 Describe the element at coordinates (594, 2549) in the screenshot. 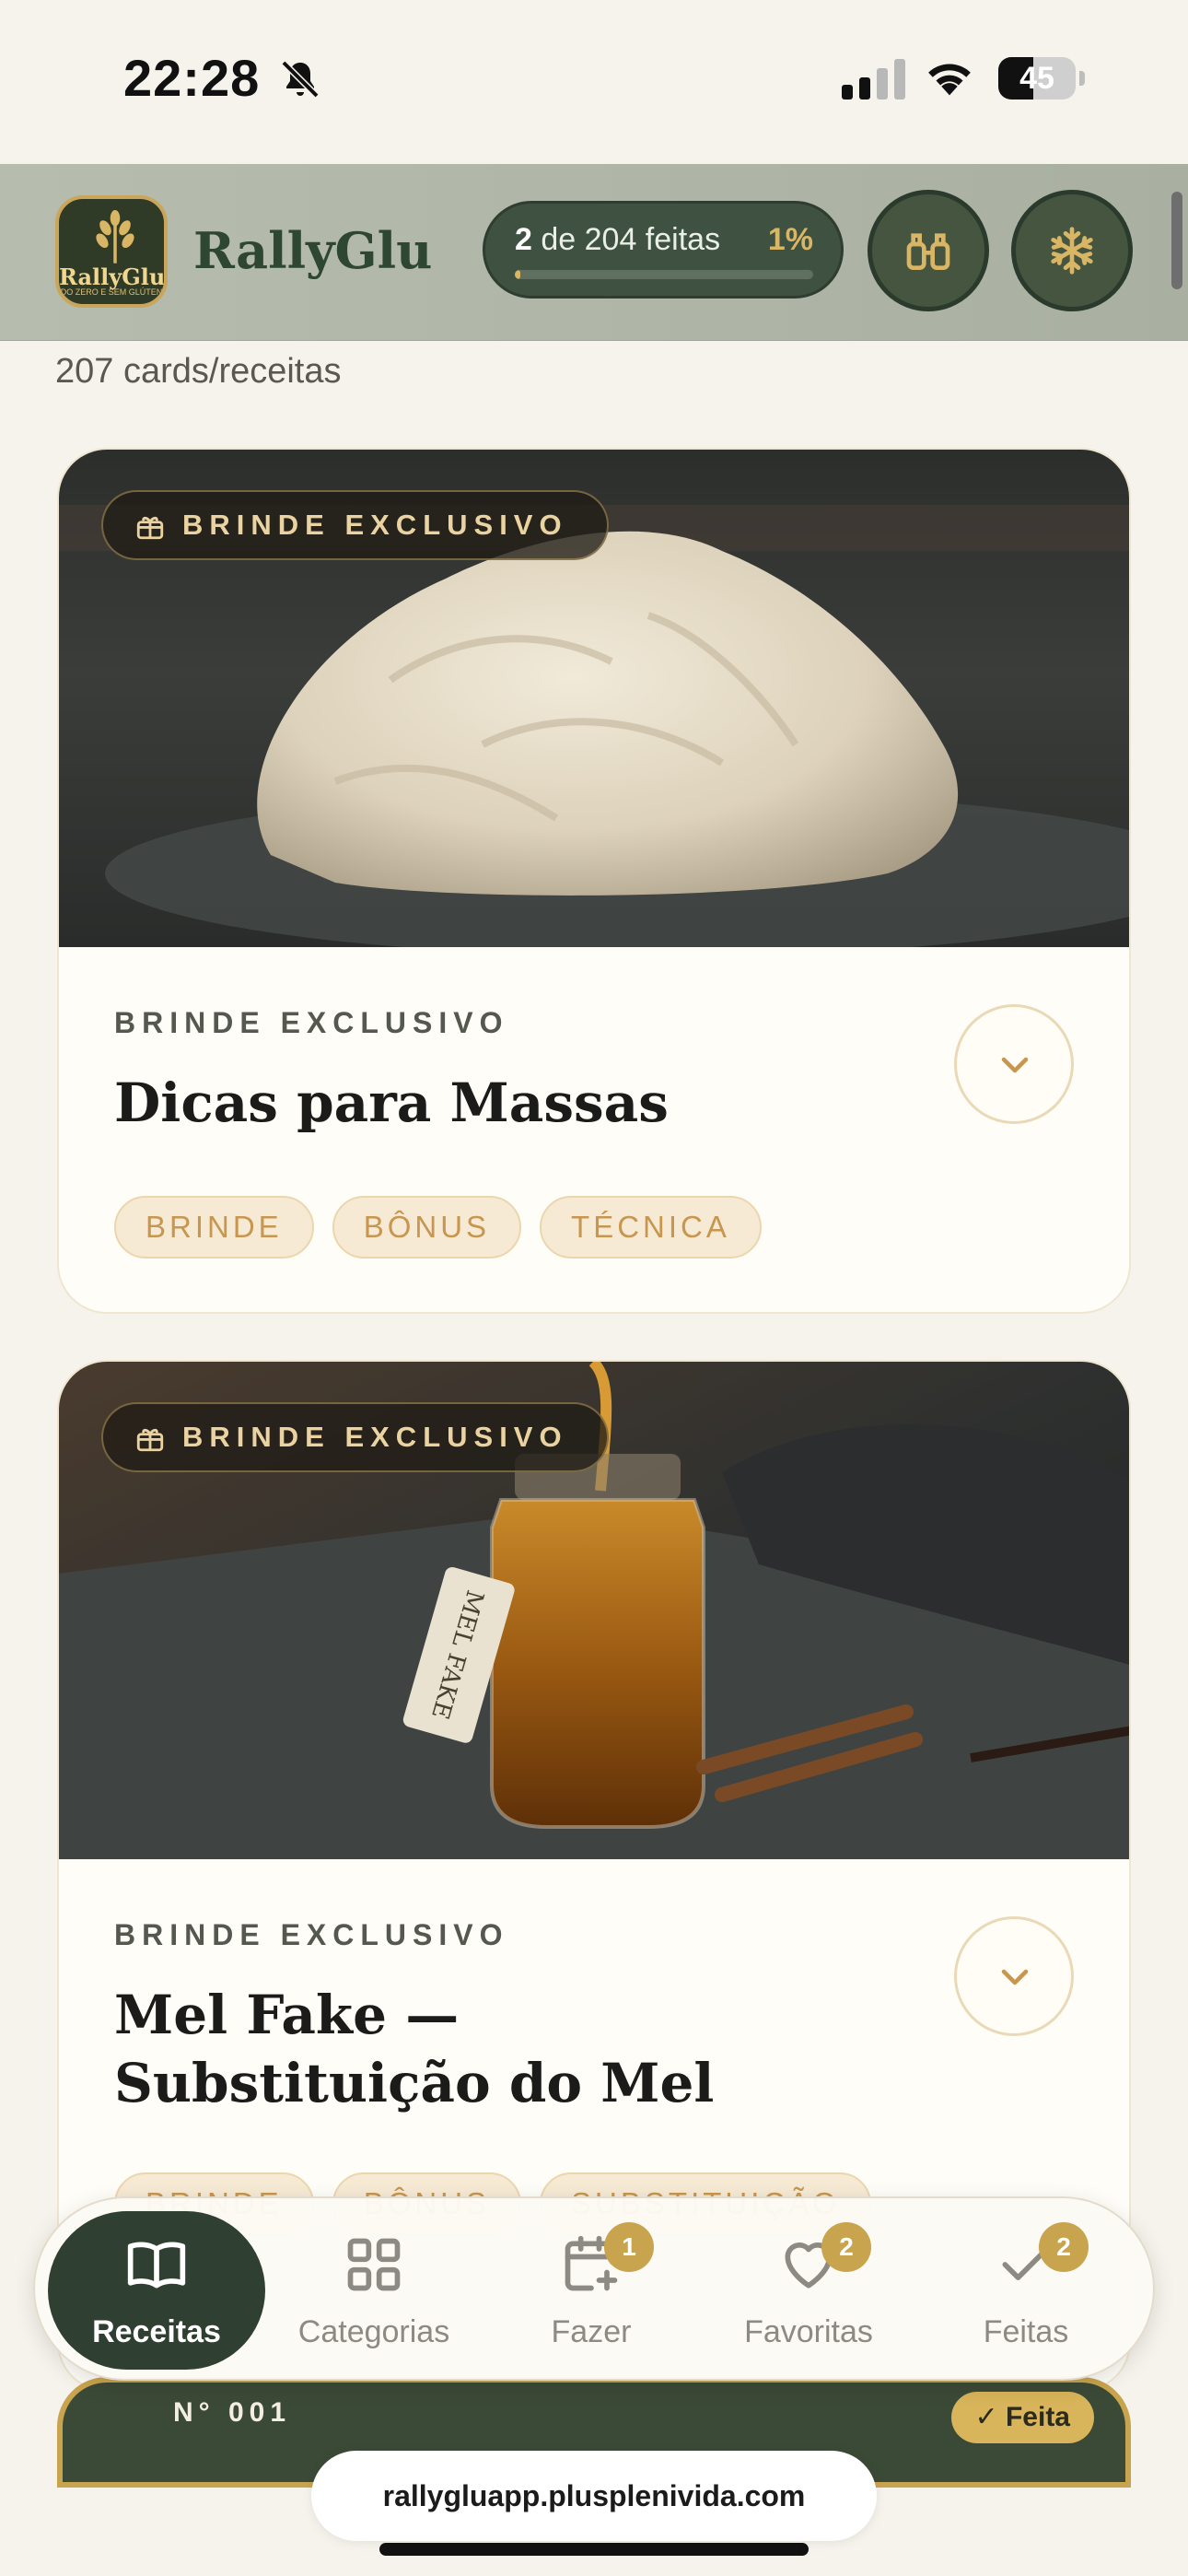

I see `home-indicator` at that location.